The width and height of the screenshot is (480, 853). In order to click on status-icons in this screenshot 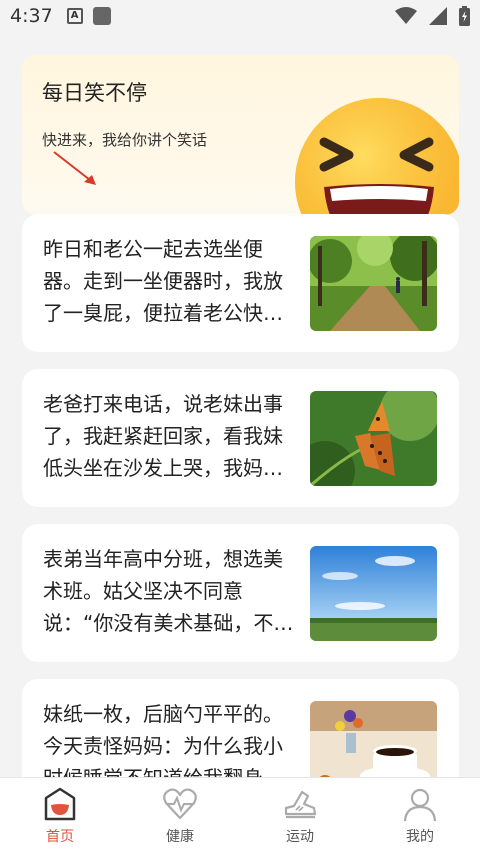, I will do `click(432, 16)`.